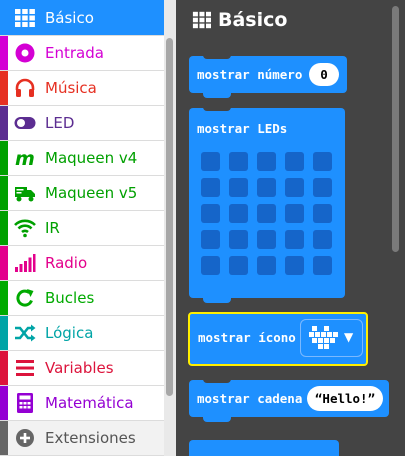  What do you see at coordinates (82, 123) in the screenshot?
I see `category-led: LED` at bounding box center [82, 123].